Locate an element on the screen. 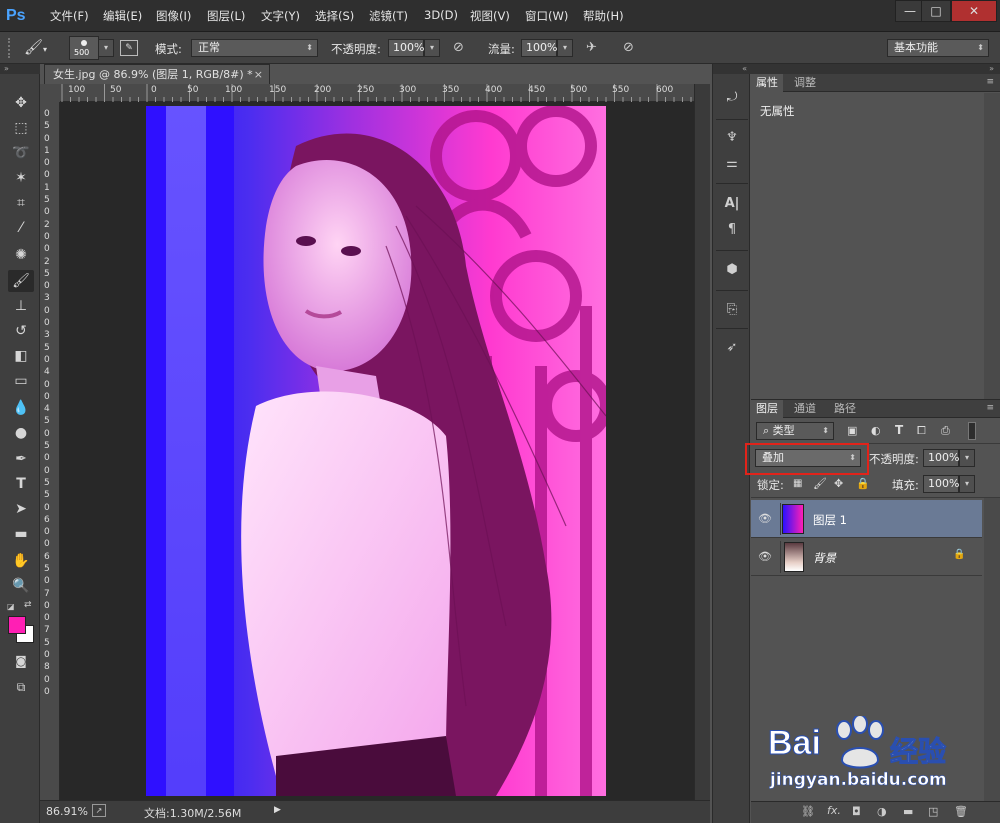 The width and height of the screenshot is (1000, 823). hand-tool-icon: ✋ is located at coordinates (21, 561).